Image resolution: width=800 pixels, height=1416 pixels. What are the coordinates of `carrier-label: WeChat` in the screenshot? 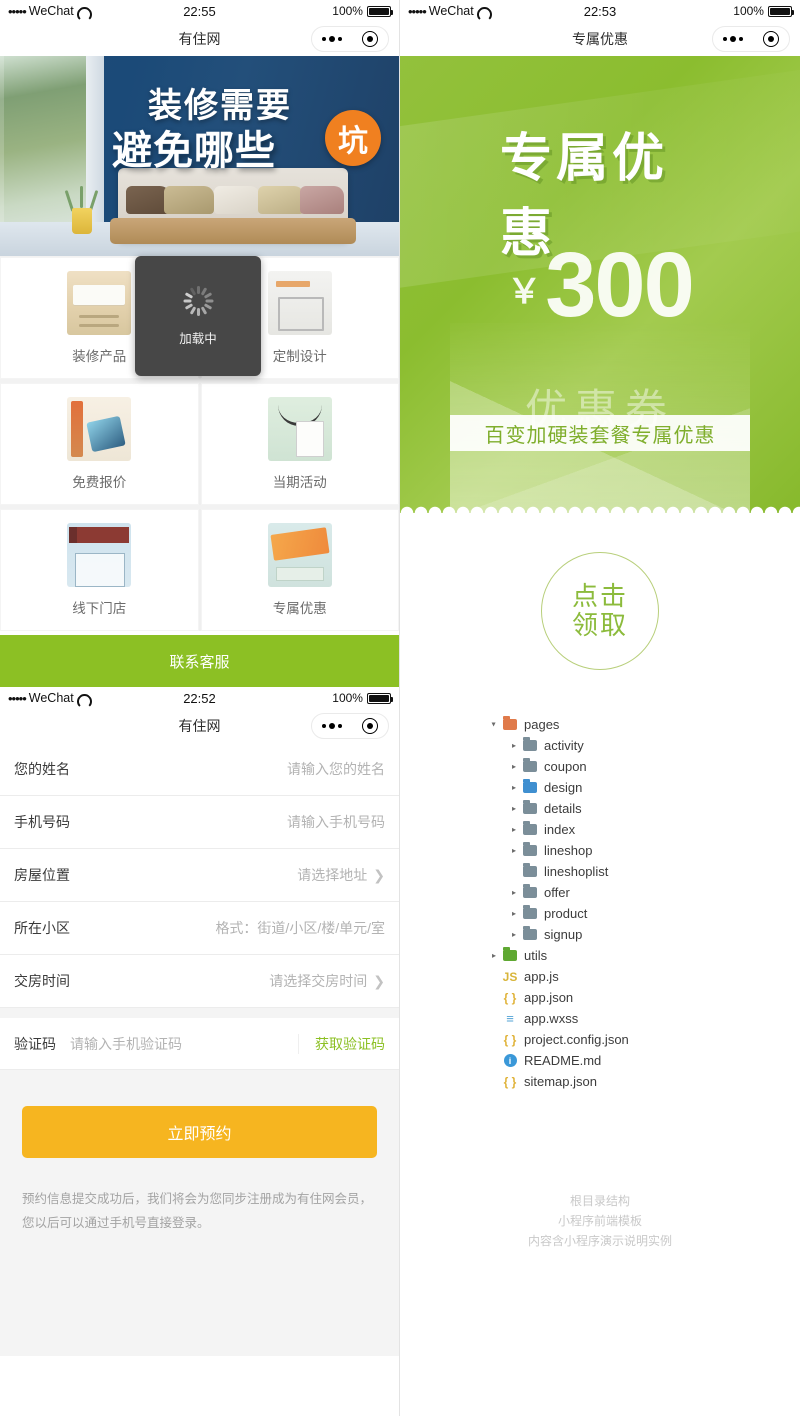 It's located at (51, 698).